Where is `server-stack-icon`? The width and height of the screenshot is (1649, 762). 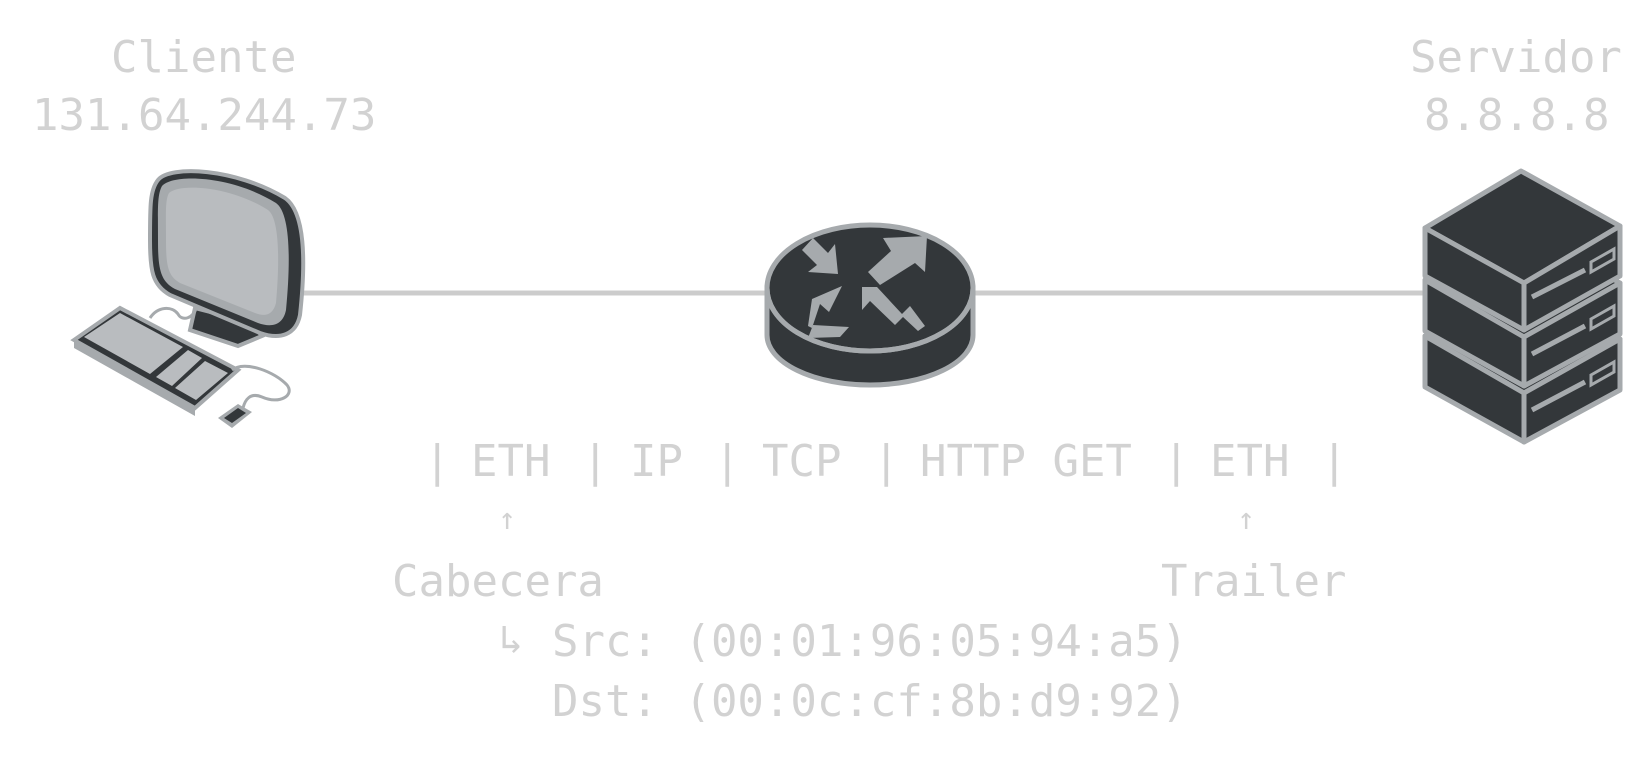
server-stack-icon is located at coordinates (1522, 306).